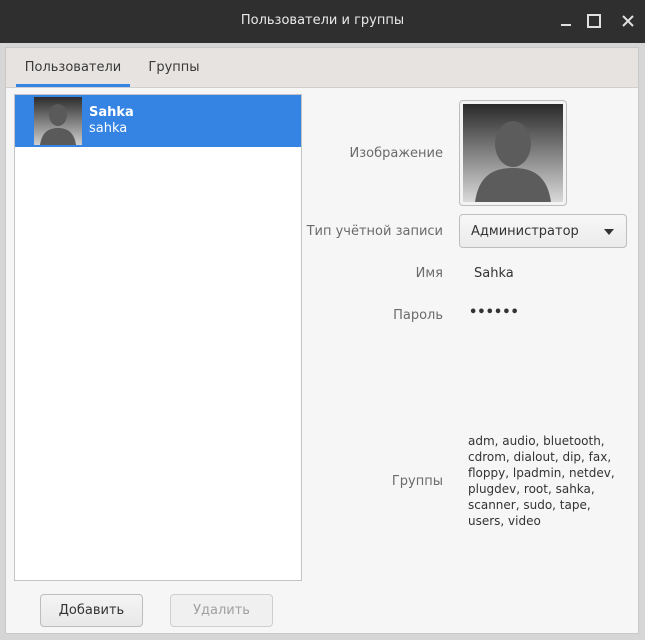 Image resolution: width=645 pixels, height=640 pixels. What do you see at coordinates (73, 67) in the screenshot?
I see `tab-users: Пользователи` at bounding box center [73, 67].